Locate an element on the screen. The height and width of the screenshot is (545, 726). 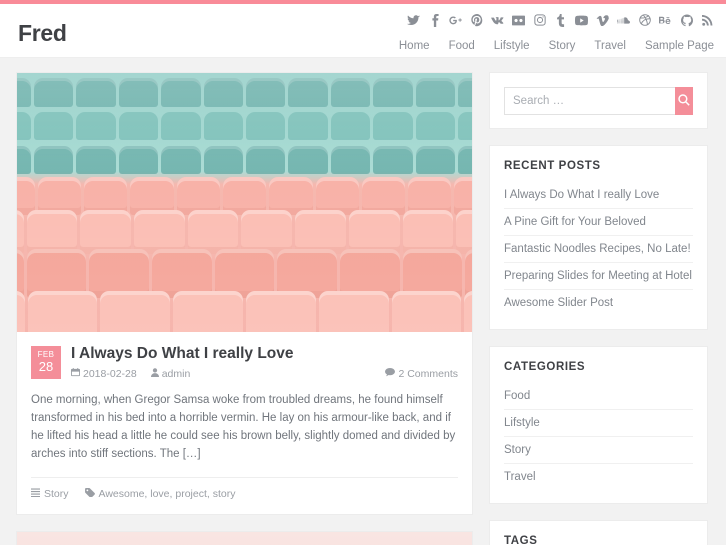
vimeo-icon is located at coordinates (602, 20).